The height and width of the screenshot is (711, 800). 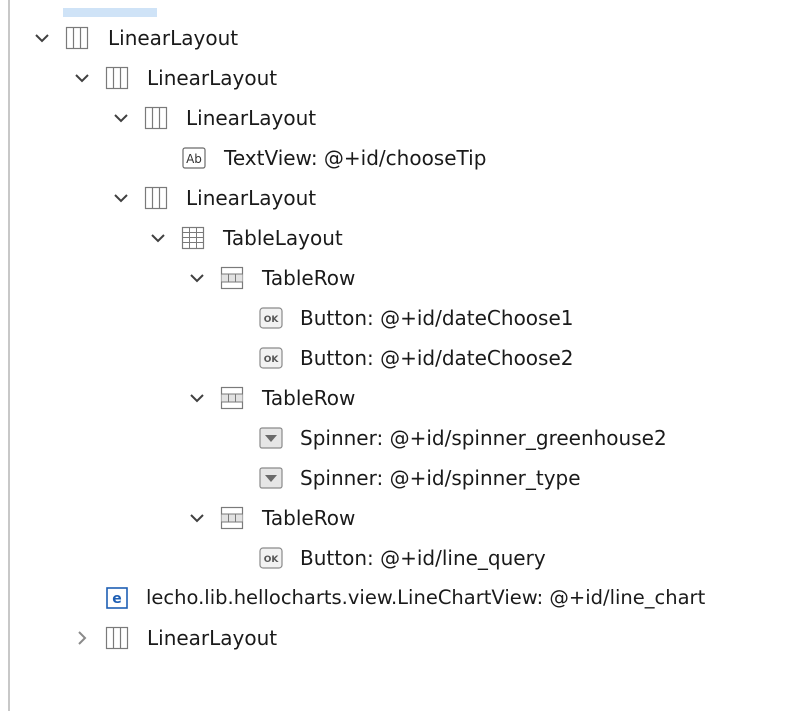 What do you see at coordinates (82, 638) in the screenshot?
I see `chevron-right-icon` at bounding box center [82, 638].